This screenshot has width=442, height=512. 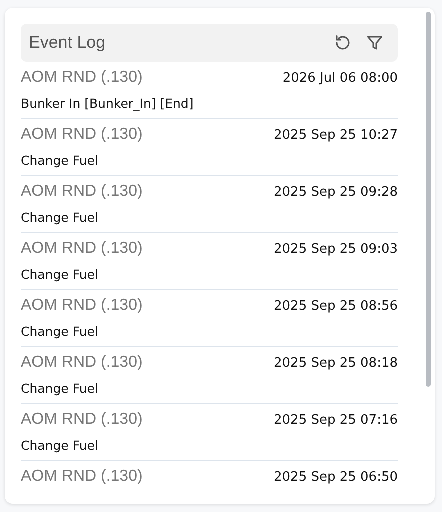 I want to click on event-time: 2025 Sep 25 07:16, so click(x=336, y=420).